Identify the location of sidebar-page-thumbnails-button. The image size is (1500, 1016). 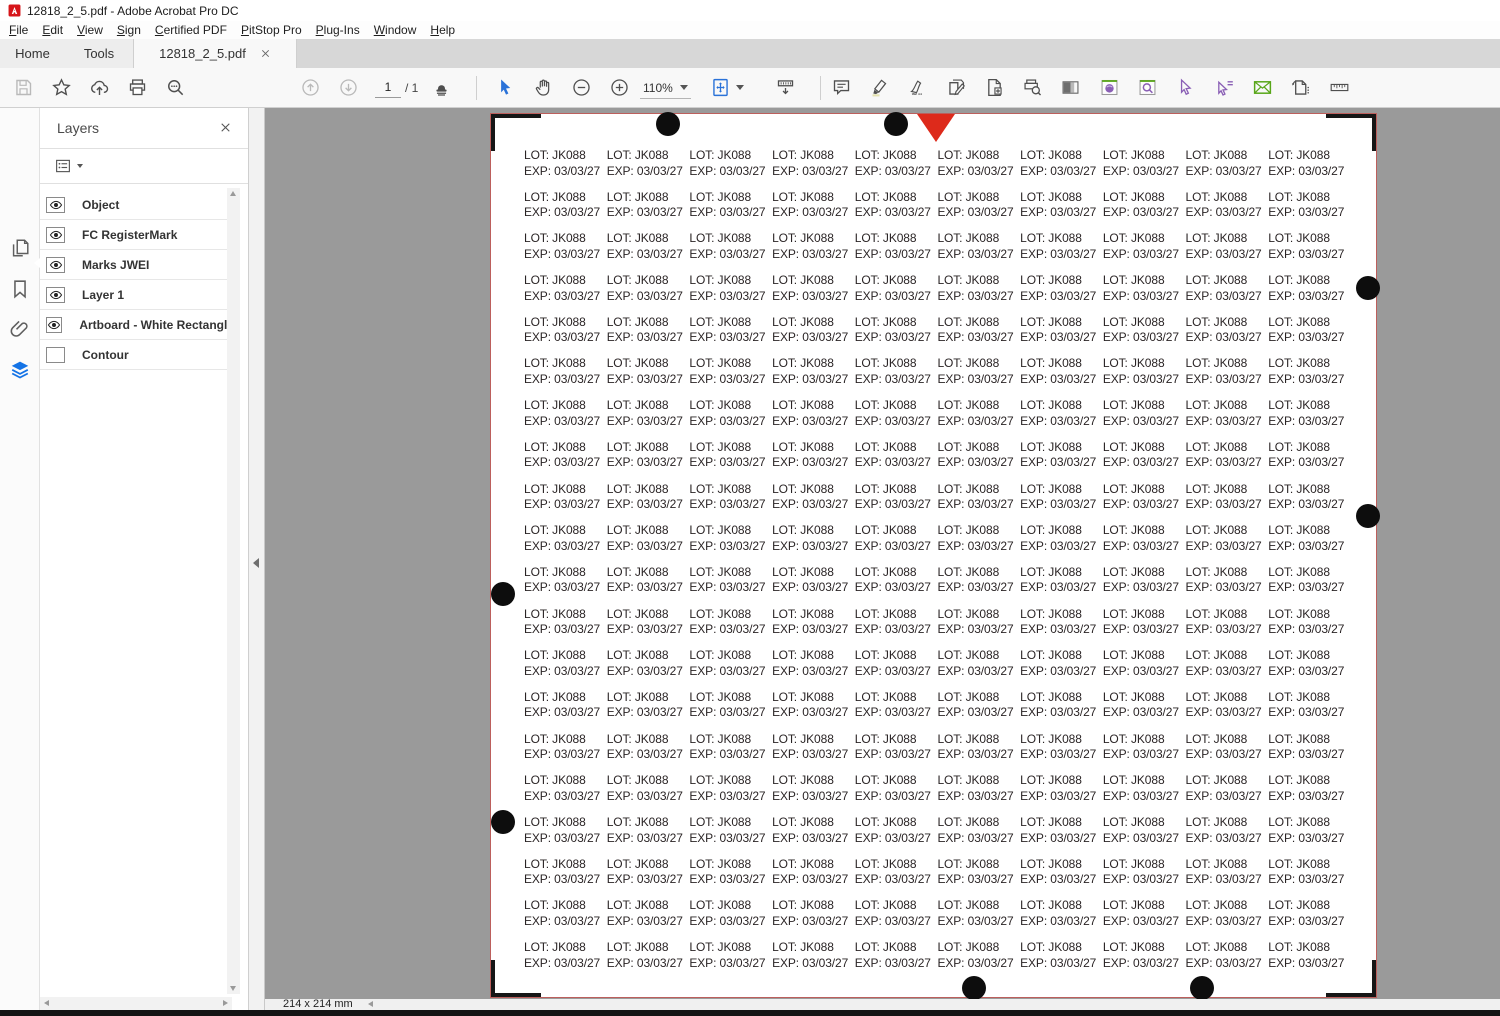
(20, 248).